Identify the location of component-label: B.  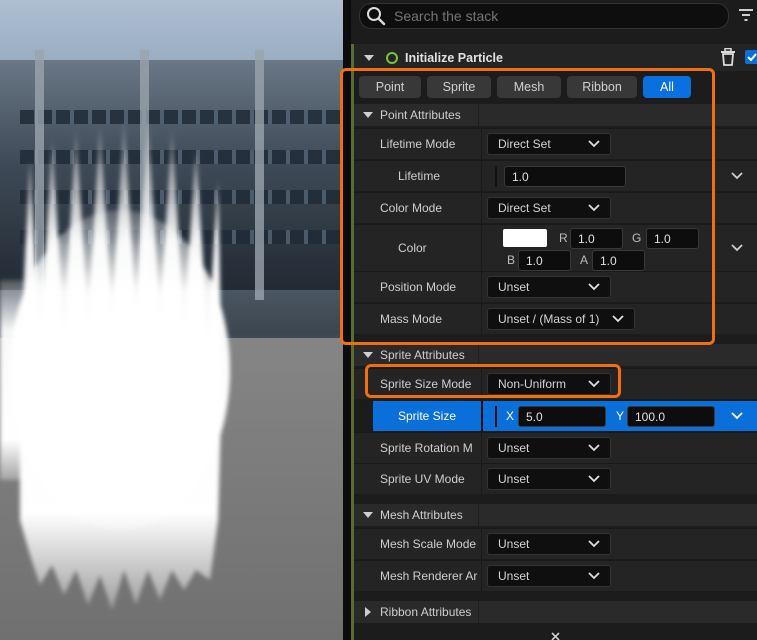
(511, 260).